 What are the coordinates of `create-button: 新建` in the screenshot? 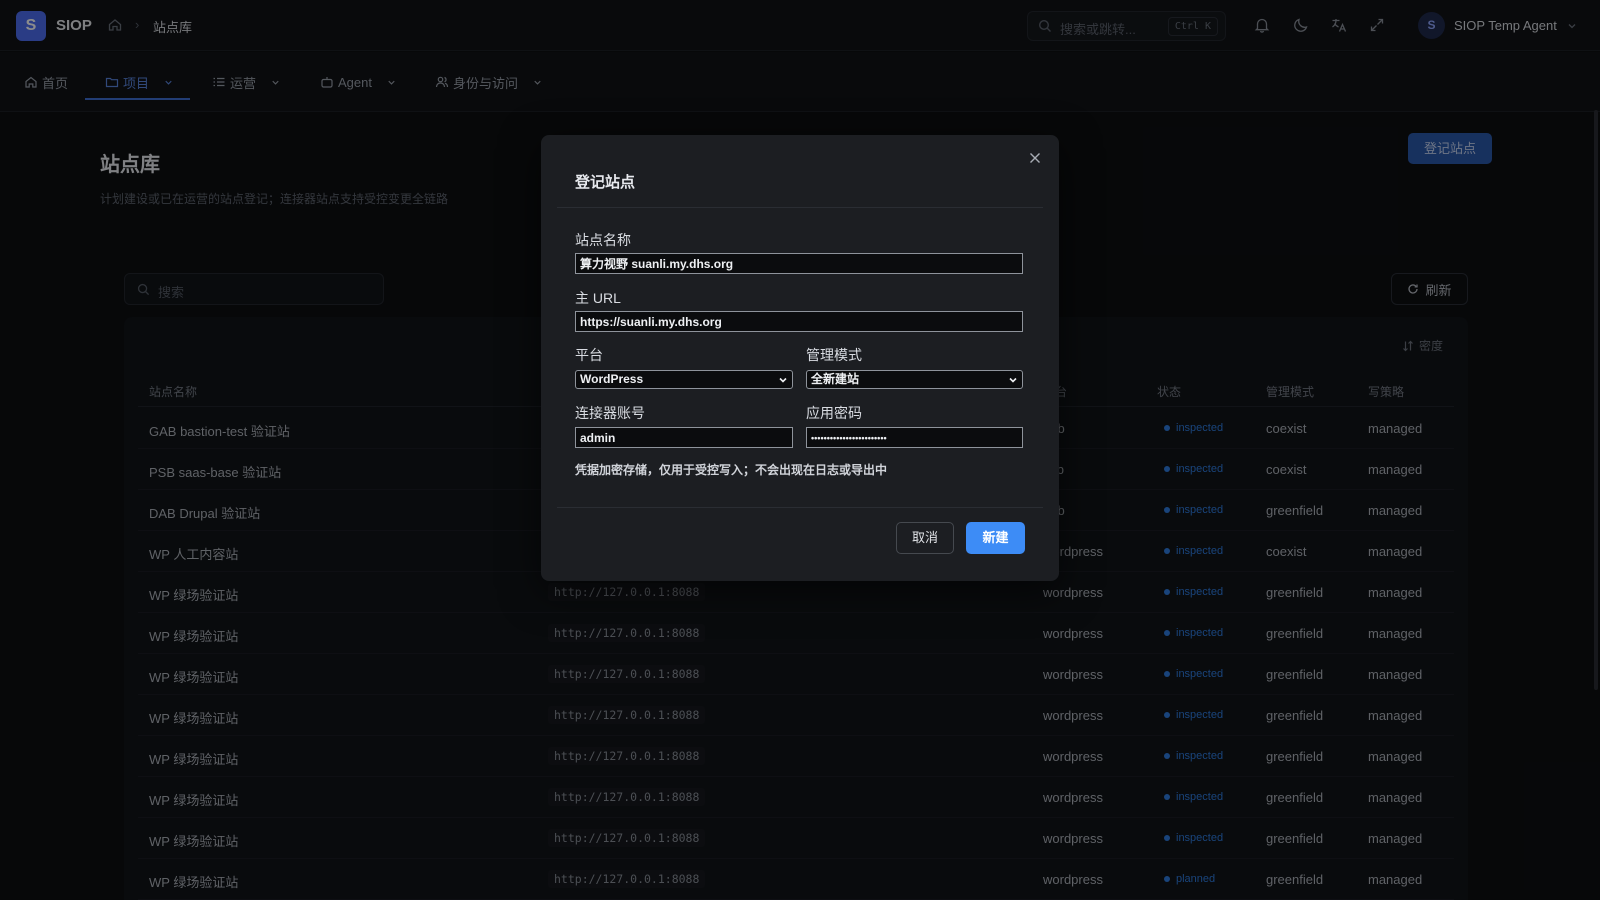 It's located at (995, 538).